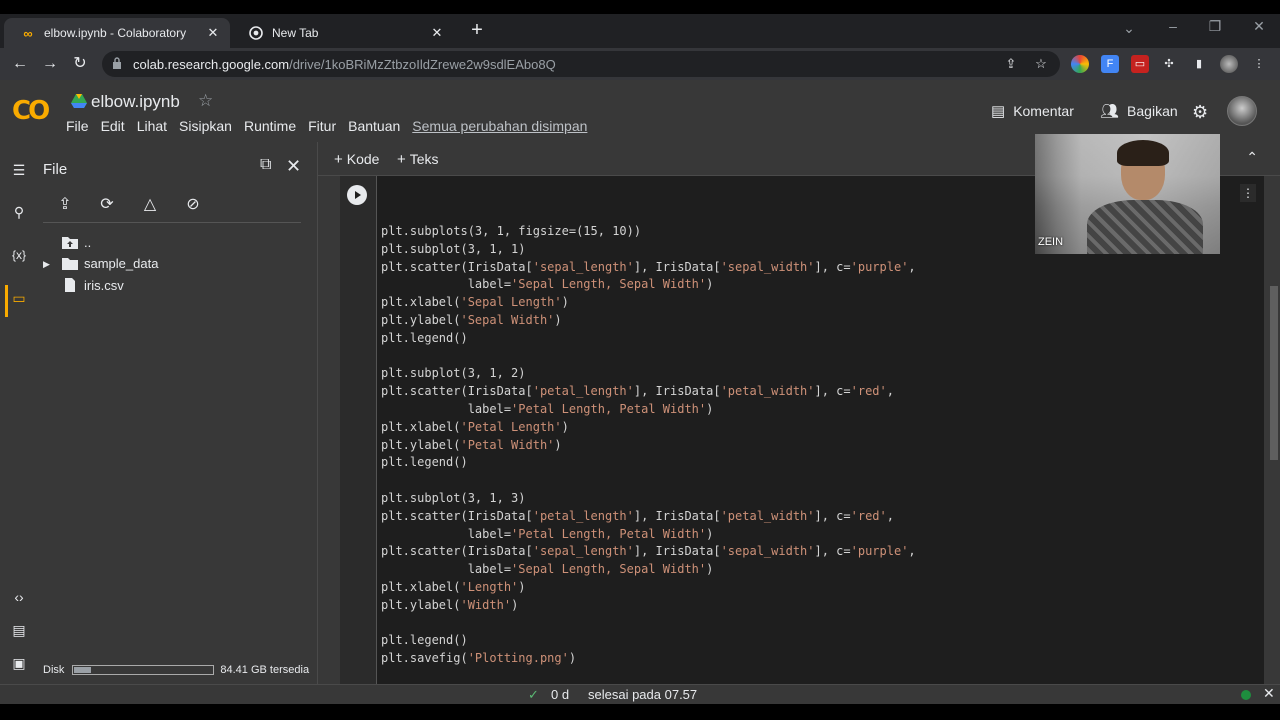 This screenshot has width=1280, height=720. Describe the element at coordinates (1274, 373) in the screenshot. I see `scrollbar-thumb` at that location.